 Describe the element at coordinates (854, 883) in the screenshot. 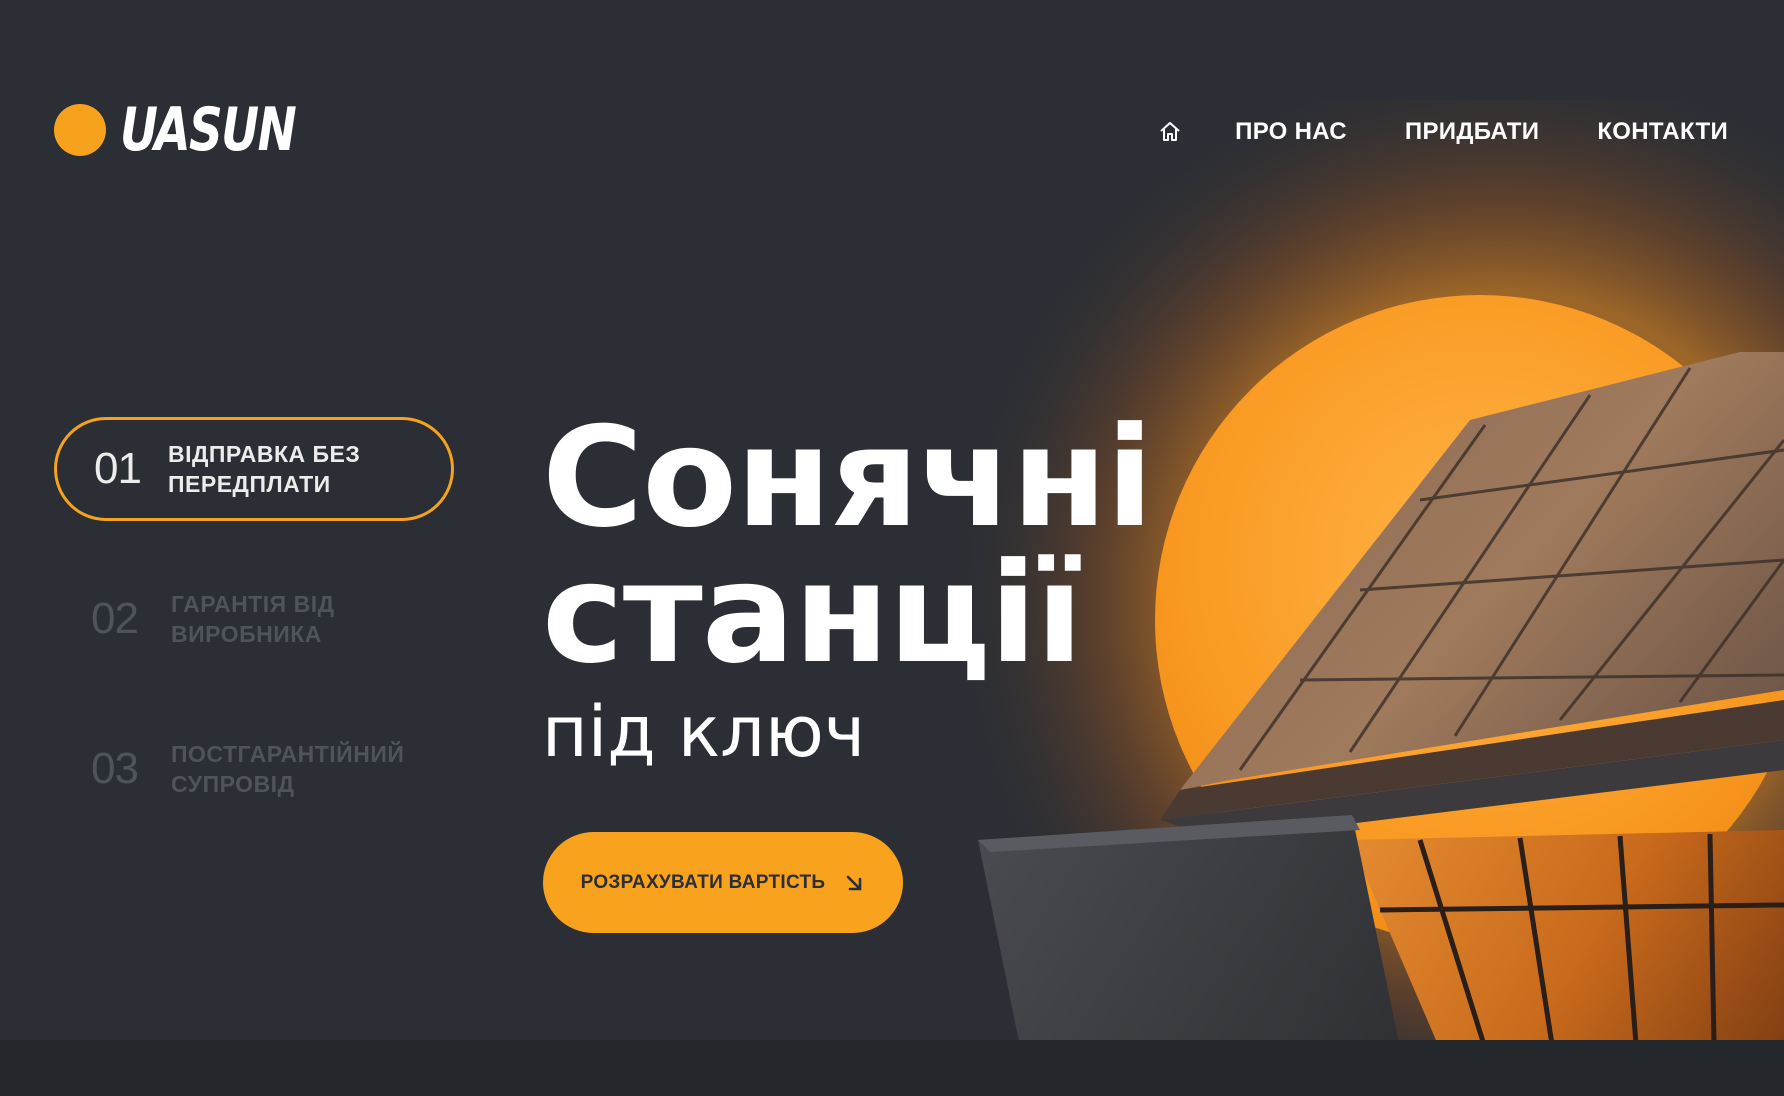

I see `arrow-down-right-icon` at that location.